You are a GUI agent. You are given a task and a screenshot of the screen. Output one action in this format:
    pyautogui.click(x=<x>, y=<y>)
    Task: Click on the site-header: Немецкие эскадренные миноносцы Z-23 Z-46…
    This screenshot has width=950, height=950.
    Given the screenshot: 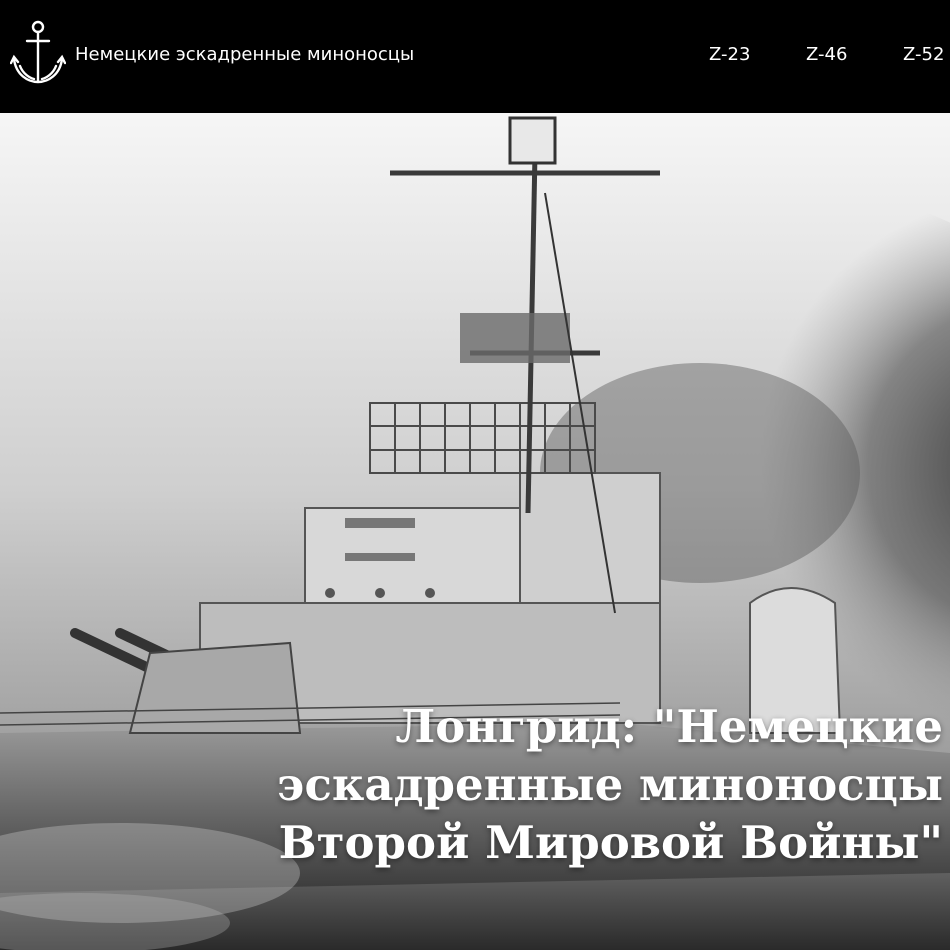 What is the action you would take?
    pyautogui.click(x=475, y=56)
    